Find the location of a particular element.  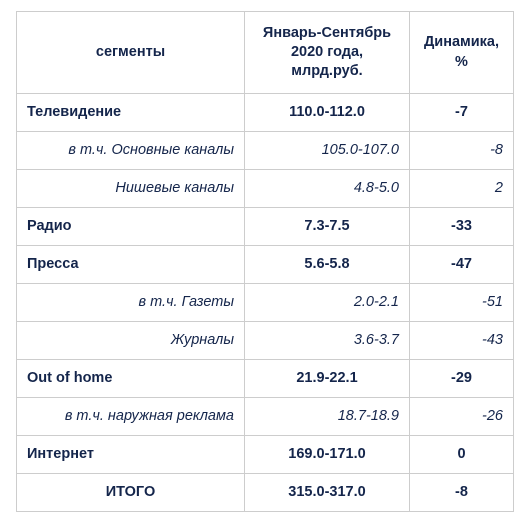

cell-value: 110.0-112.0 is located at coordinates (327, 112).